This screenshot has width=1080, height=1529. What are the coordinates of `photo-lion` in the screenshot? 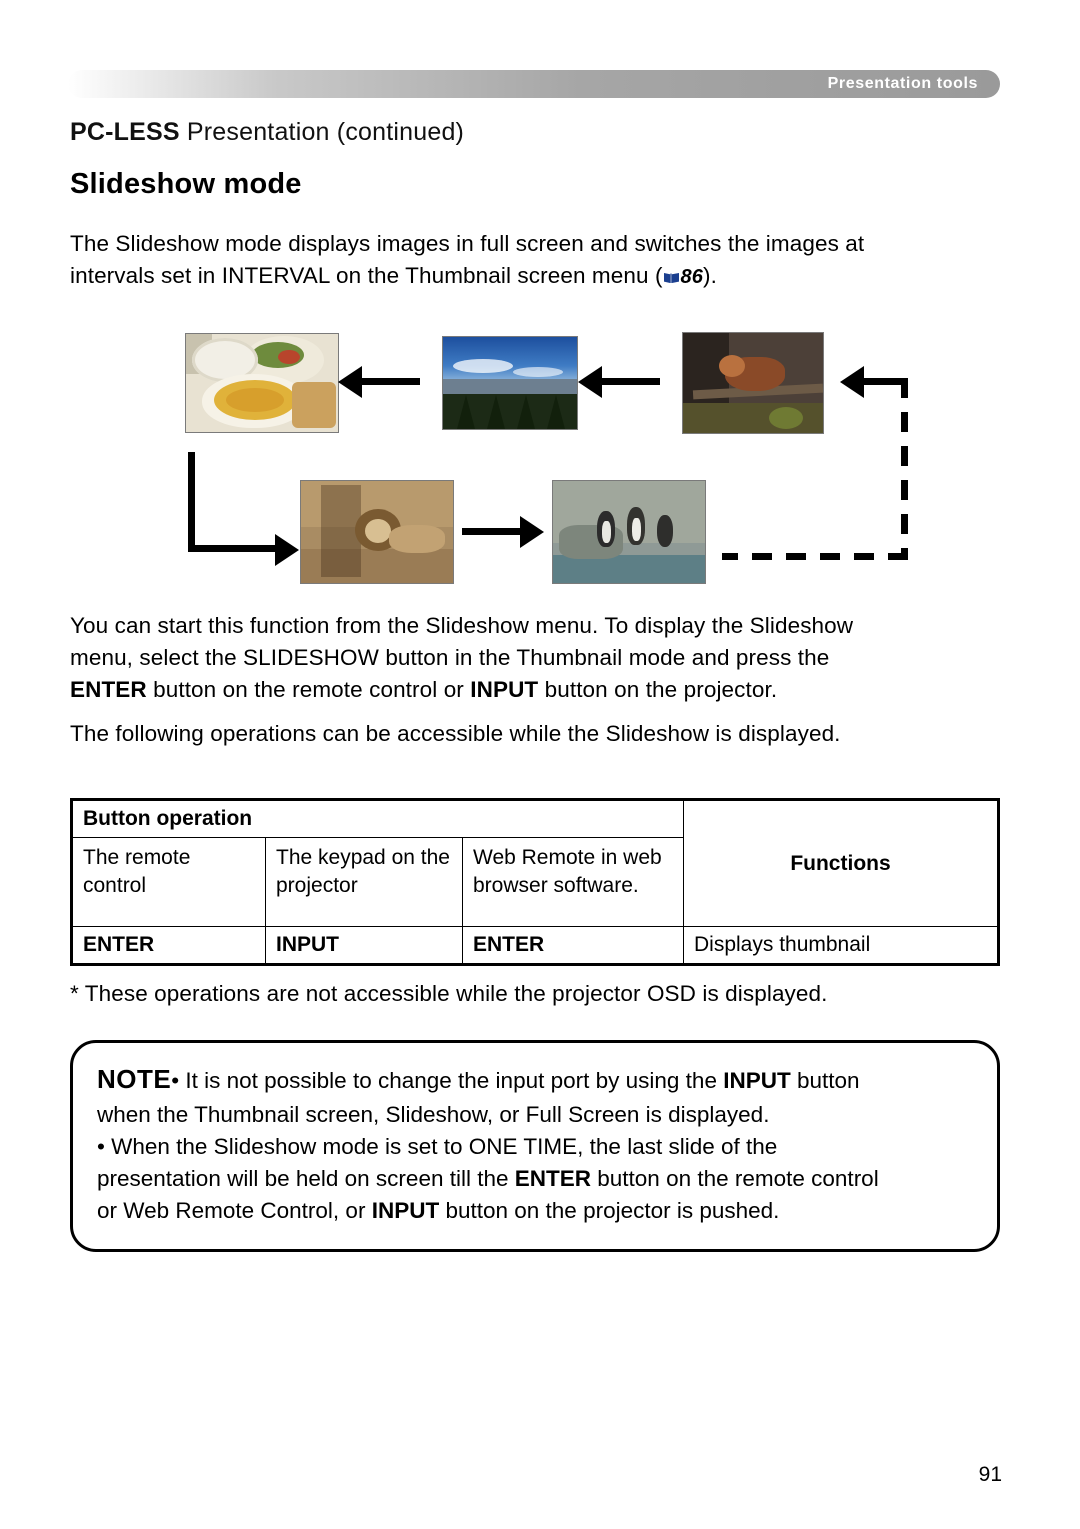 It's located at (377, 532).